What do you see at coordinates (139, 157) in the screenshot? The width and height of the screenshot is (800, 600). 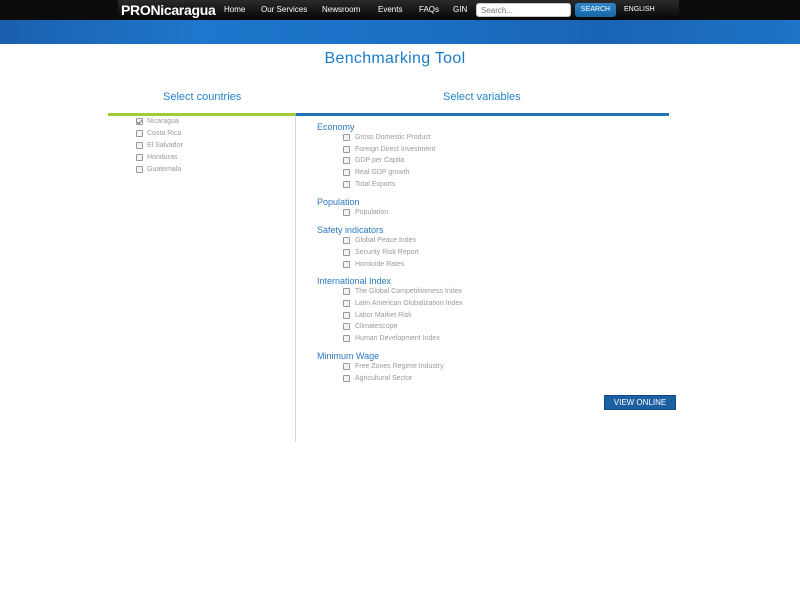 I see `country-checkbox-honduras` at bounding box center [139, 157].